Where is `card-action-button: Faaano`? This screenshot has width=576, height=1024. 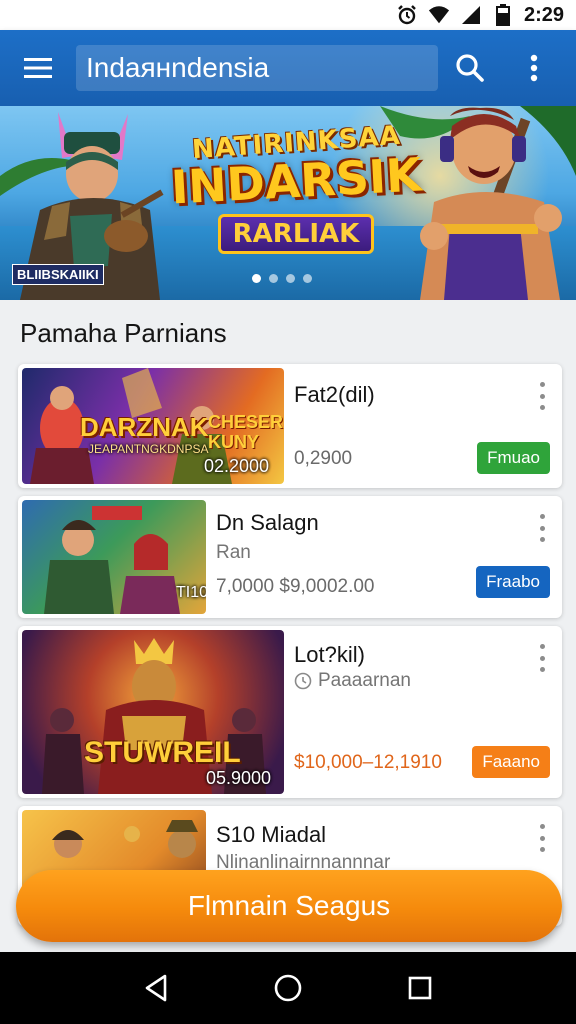 card-action-button: Faaano is located at coordinates (511, 762).